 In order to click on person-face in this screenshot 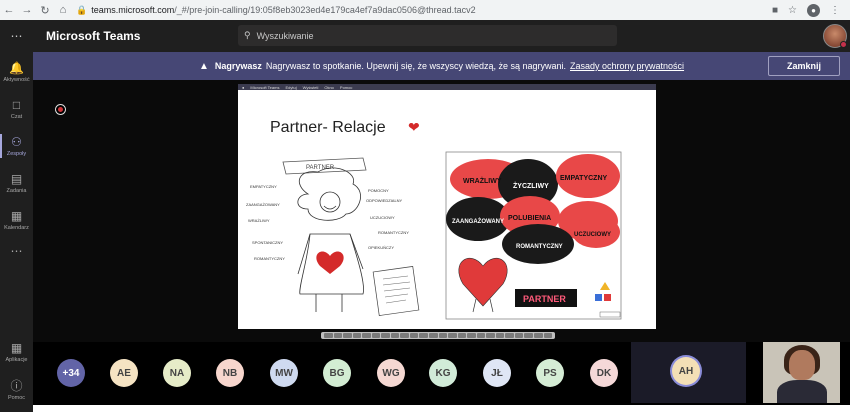, I will do `click(802, 365)`.